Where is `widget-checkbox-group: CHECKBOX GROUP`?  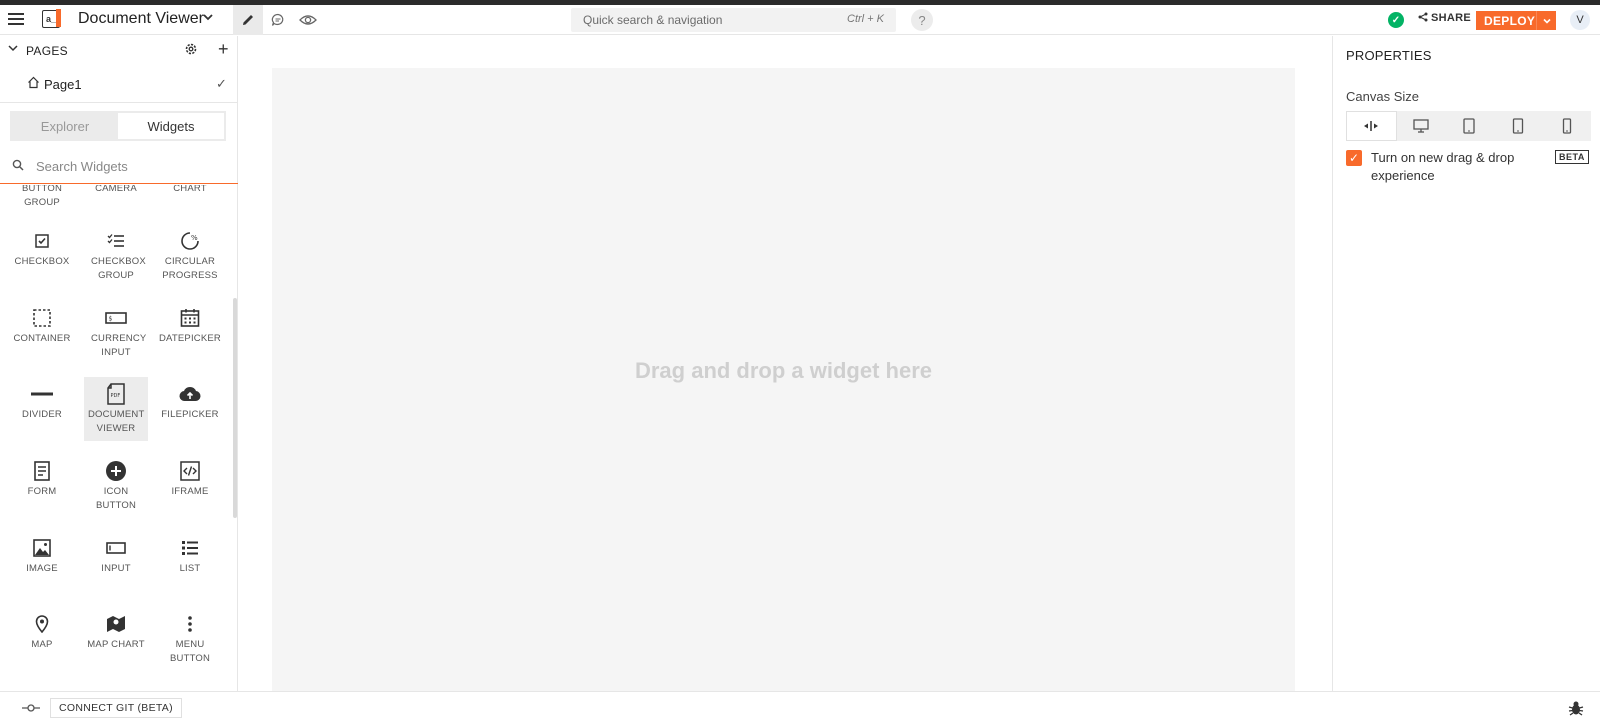
widget-checkbox-group: CHECKBOX GROUP is located at coordinates (116, 256).